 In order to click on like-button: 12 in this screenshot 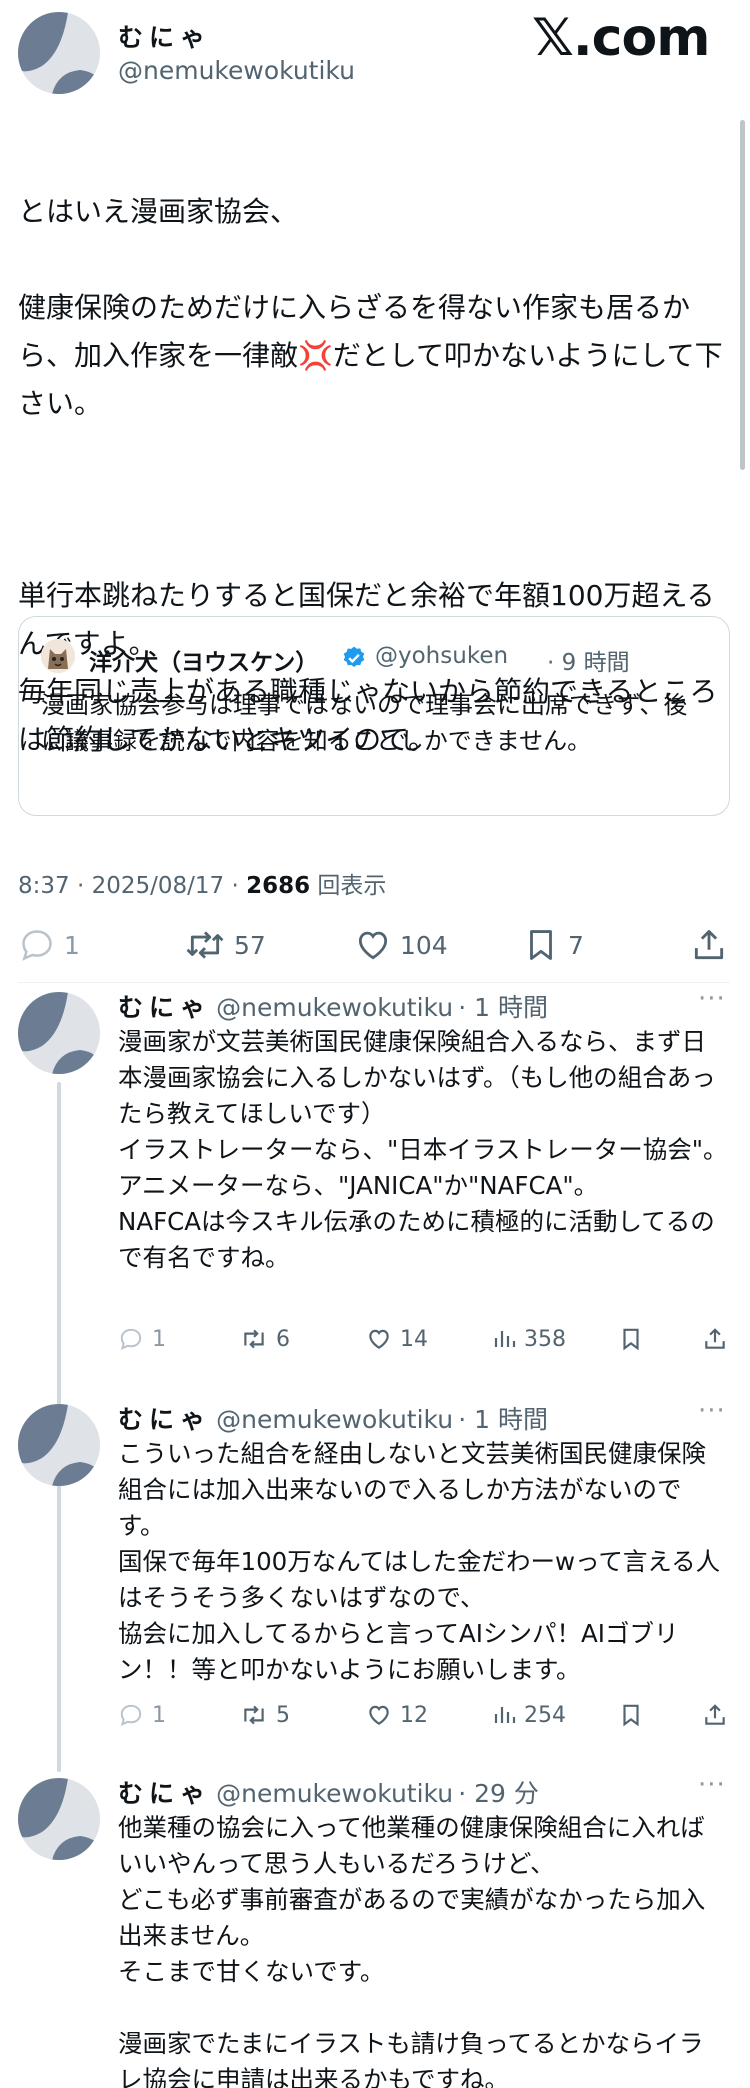, I will do `click(397, 1715)`.